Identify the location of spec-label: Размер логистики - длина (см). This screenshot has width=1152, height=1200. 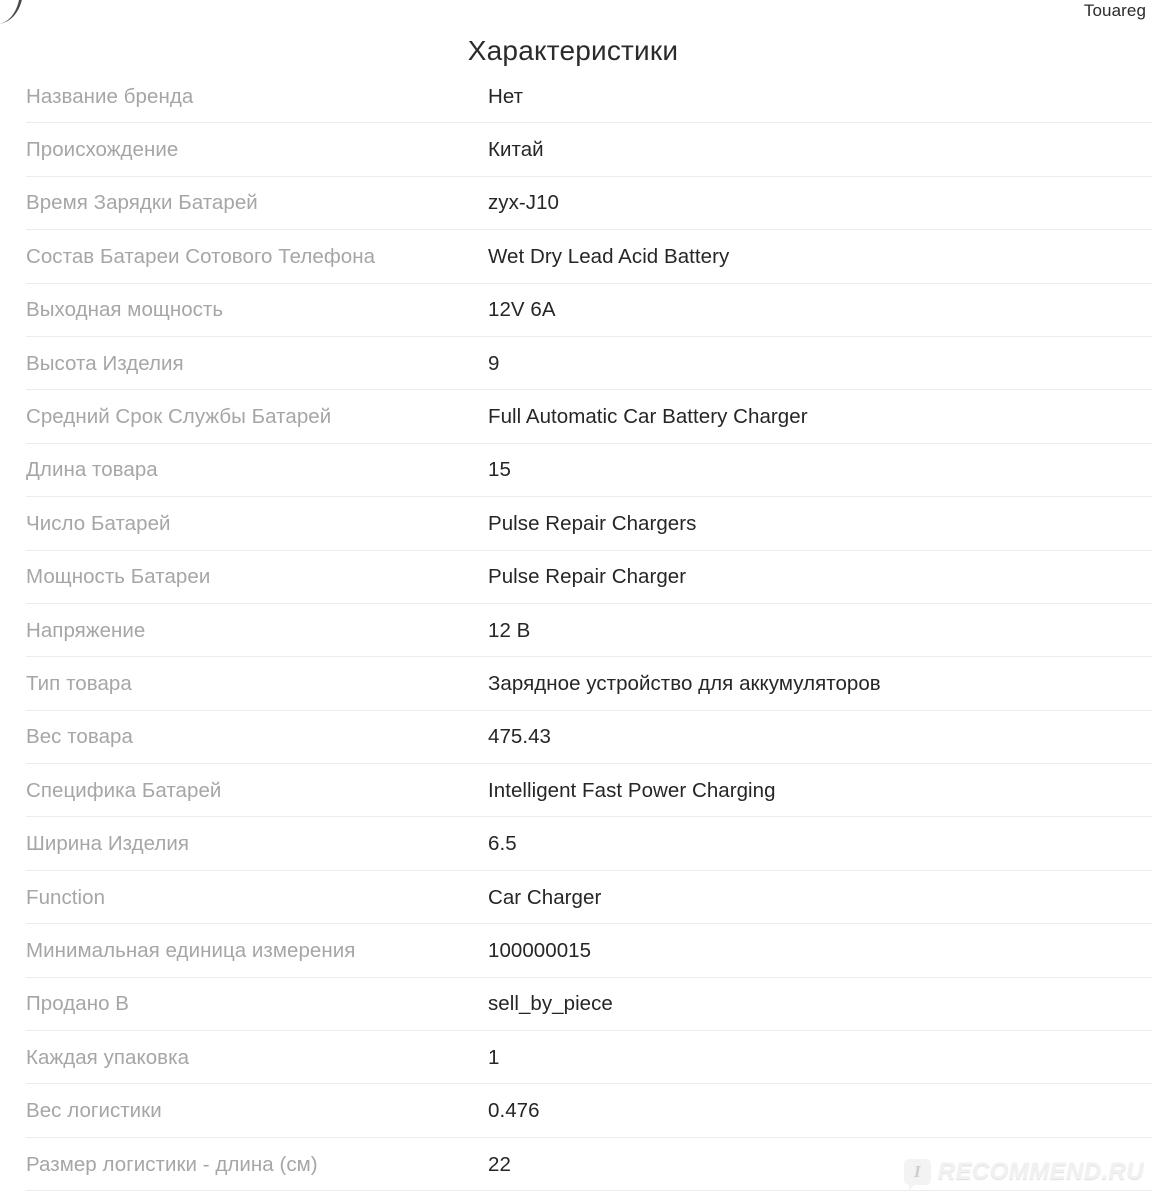
(172, 1164).